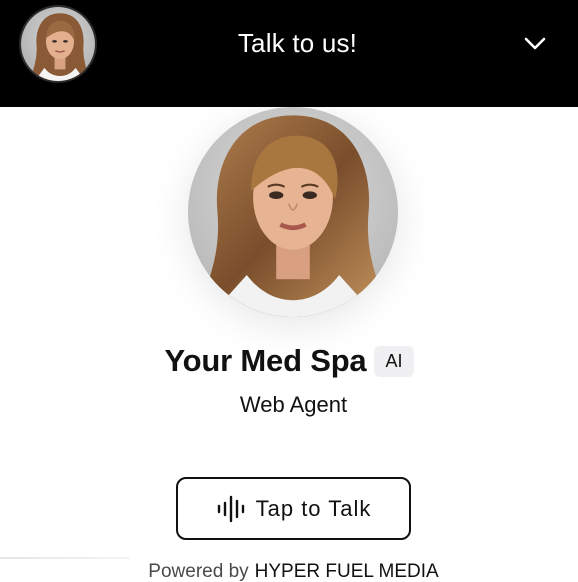 Image resolution: width=578 pixels, height=582 pixels. Describe the element at coordinates (265, 360) in the screenshot. I see `agent-name: Your Med Spa` at that location.